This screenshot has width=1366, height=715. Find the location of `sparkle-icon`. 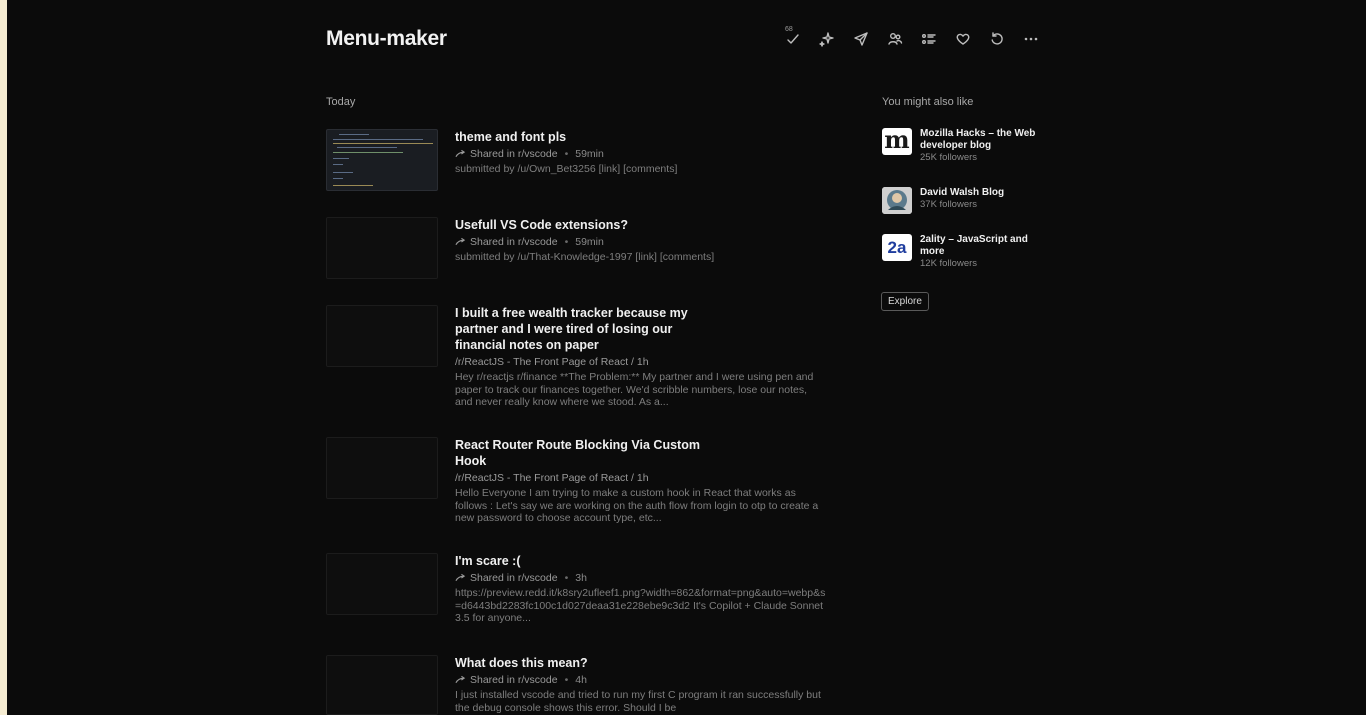

sparkle-icon is located at coordinates (826, 39).